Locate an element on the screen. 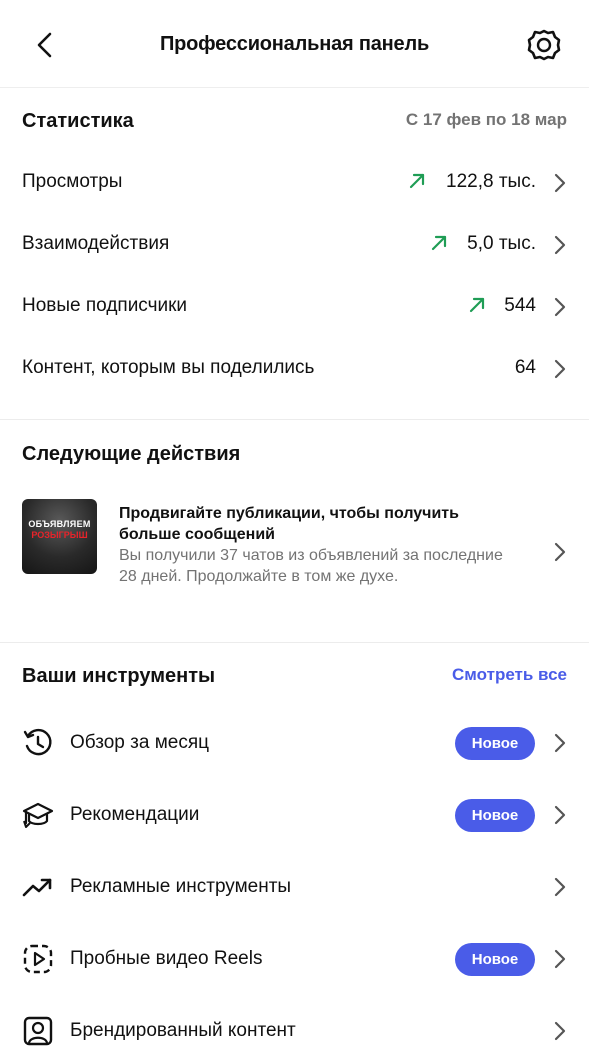 The height and width of the screenshot is (1061, 589). stat-value: 5,0 тыс. is located at coordinates (501, 243).